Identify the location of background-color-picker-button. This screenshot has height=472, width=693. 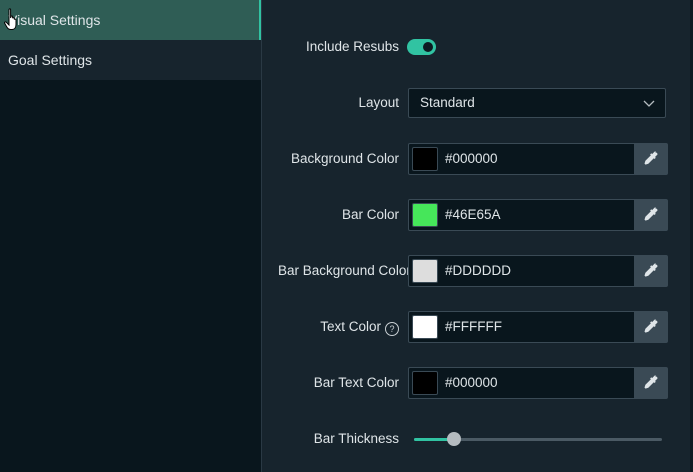
(650, 159).